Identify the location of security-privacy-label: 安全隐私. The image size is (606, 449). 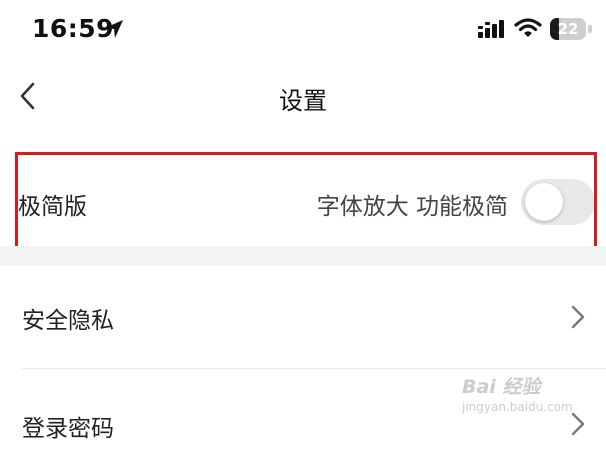
(68, 321).